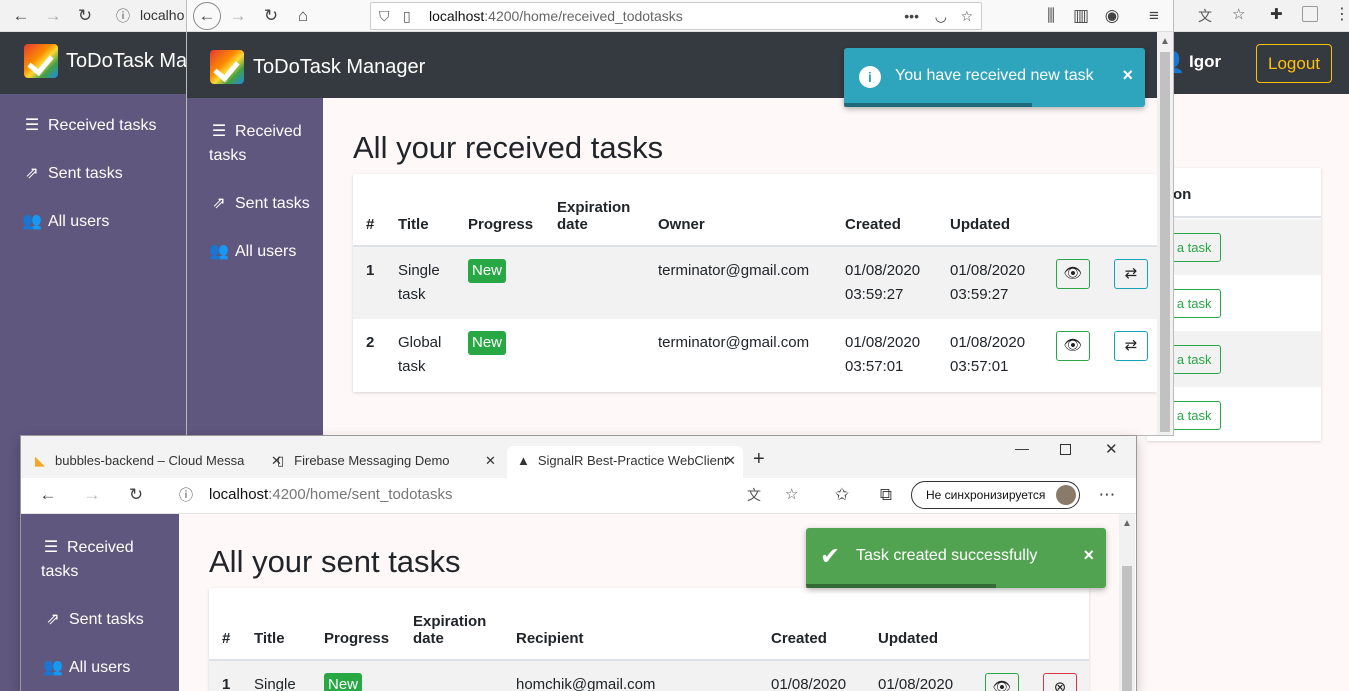  What do you see at coordinates (938, 105) in the screenshot?
I see `toast-progress-bar` at bounding box center [938, 105].